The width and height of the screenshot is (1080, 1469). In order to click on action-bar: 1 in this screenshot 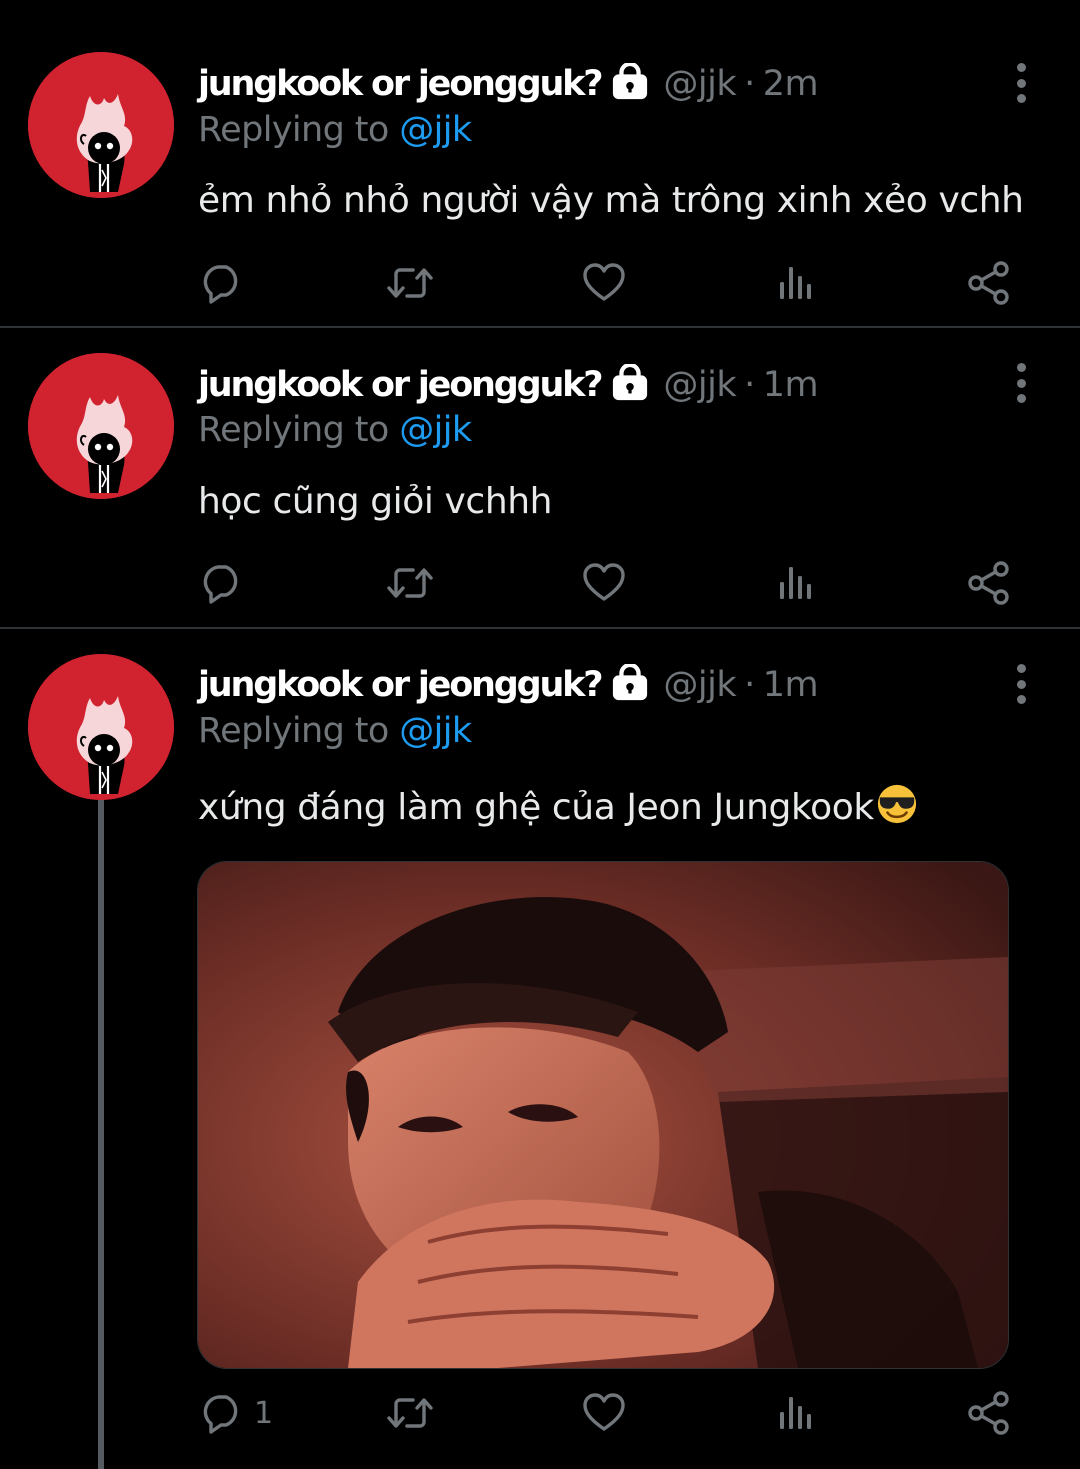, I will do `click(608, 1413)`.